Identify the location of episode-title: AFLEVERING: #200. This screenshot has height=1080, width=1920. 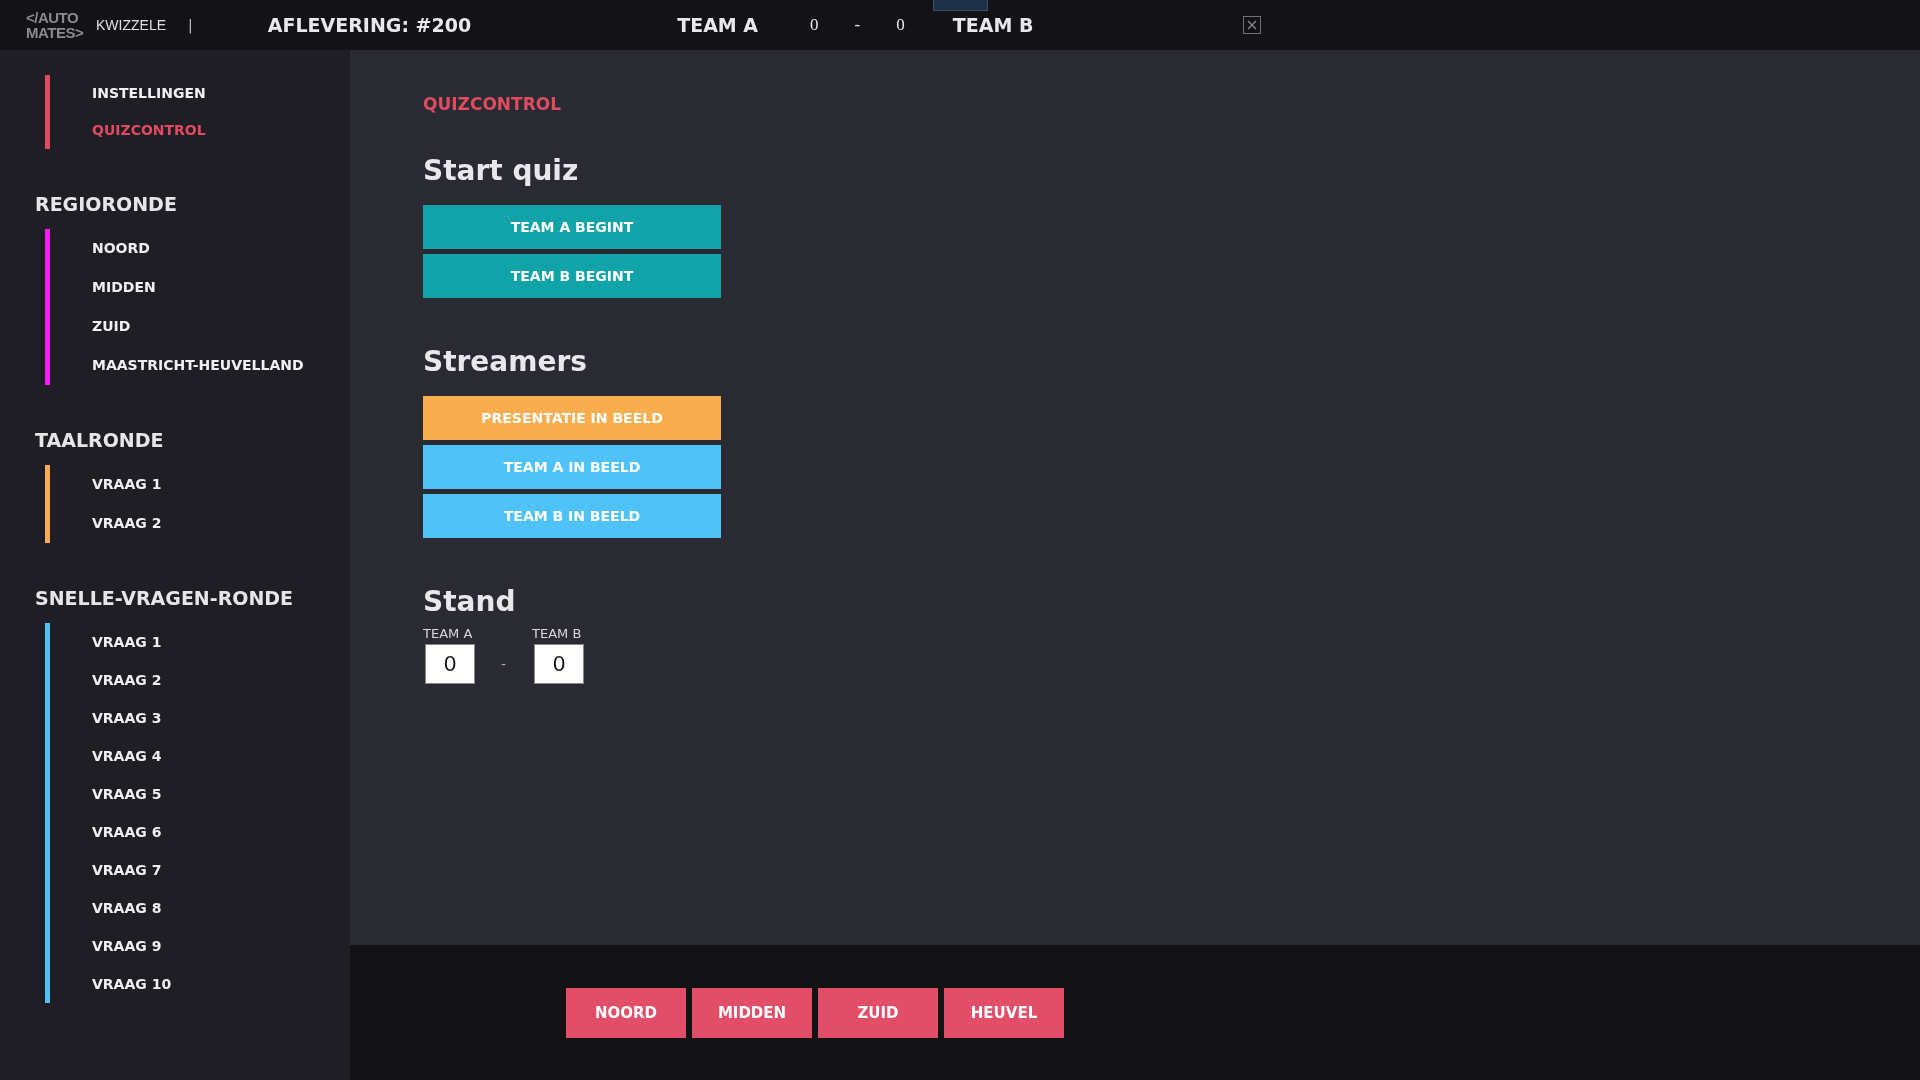
(369, 25).